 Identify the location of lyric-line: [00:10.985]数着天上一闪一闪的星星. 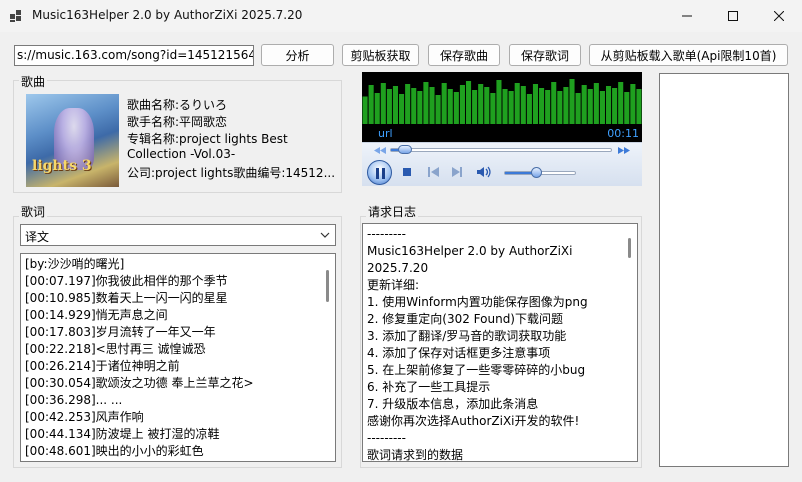
(126, 298).